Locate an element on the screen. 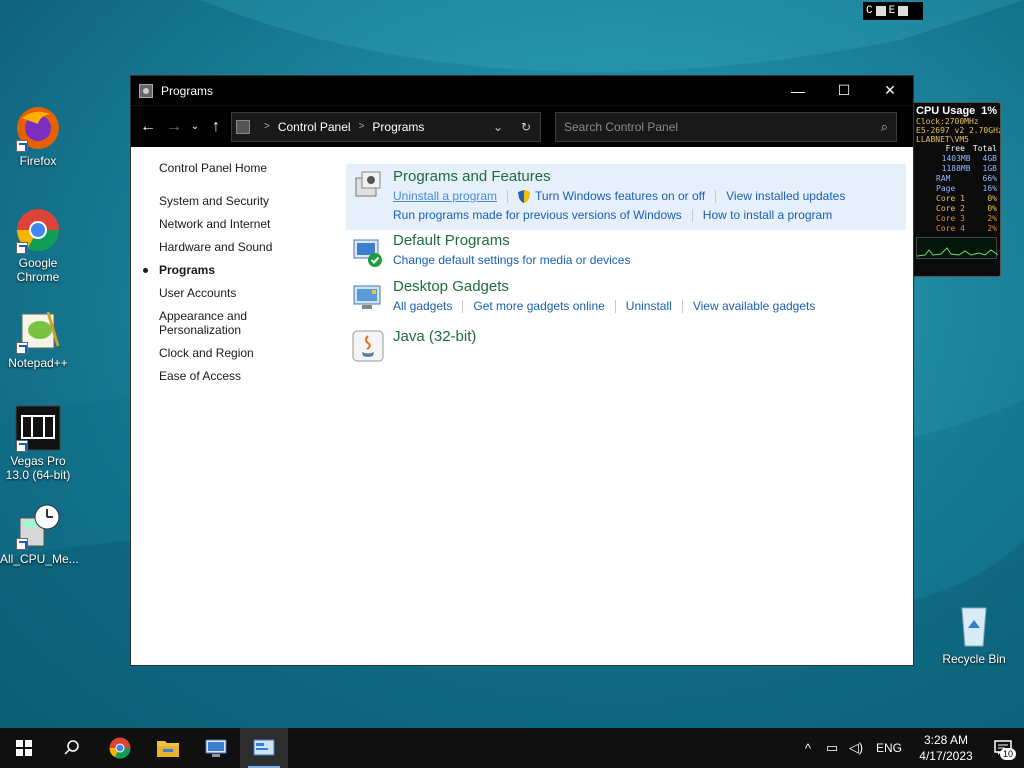 Image resolution: width=1024 pixels, height=768 pixels. mini-square-icon is located at coordinates (903, 11).